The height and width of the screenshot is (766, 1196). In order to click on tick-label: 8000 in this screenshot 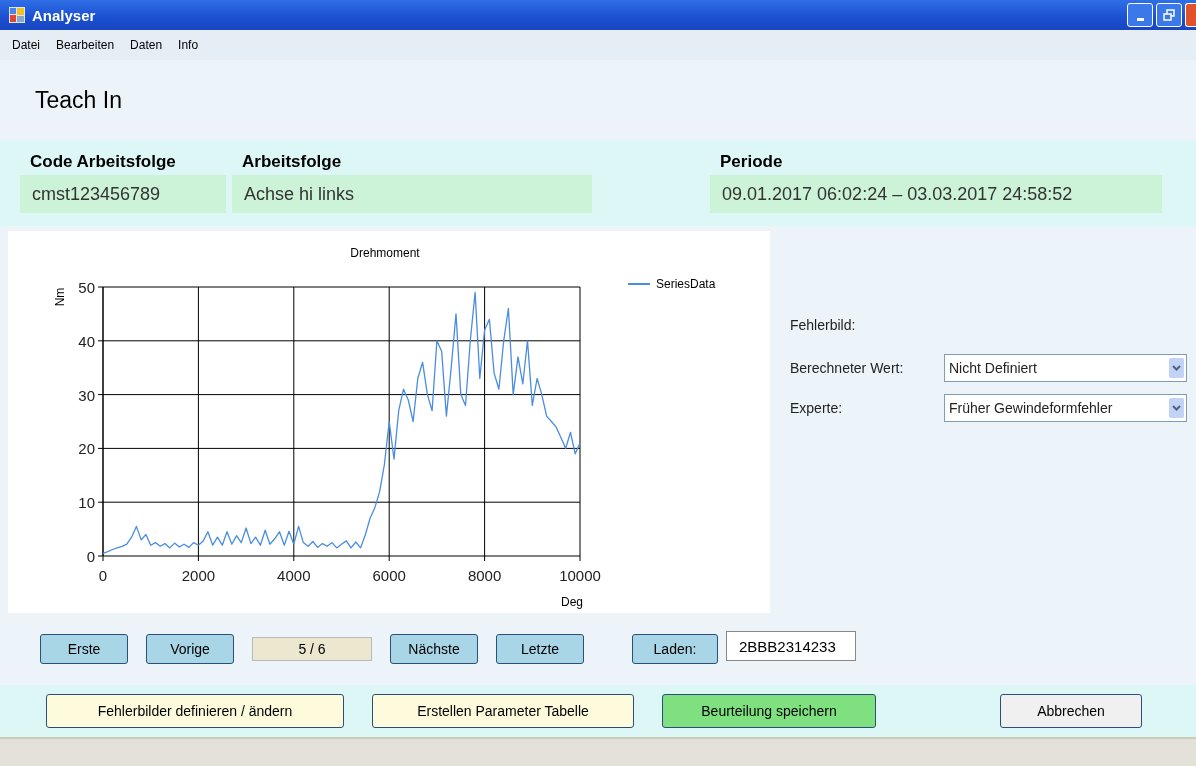, I will do `click(484, 575)`.